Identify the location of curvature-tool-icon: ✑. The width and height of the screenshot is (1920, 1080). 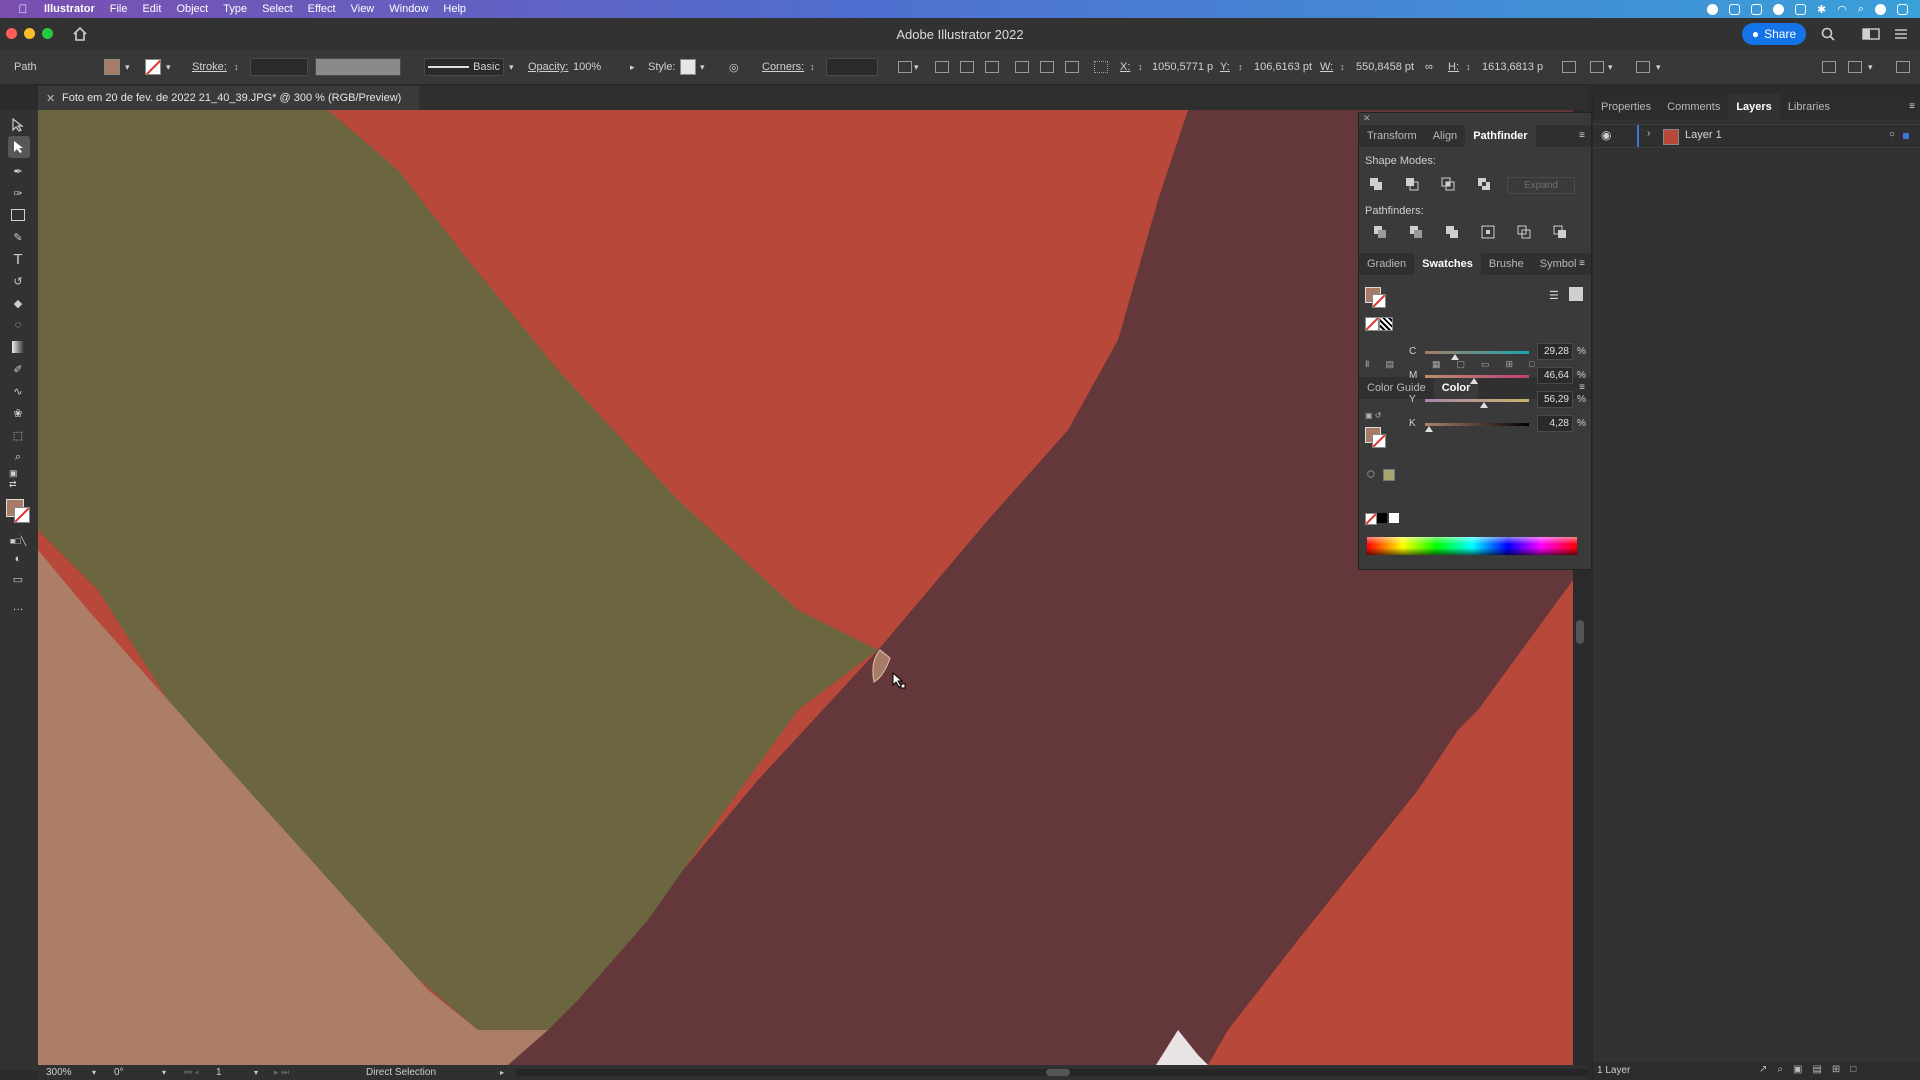
(18, 193).